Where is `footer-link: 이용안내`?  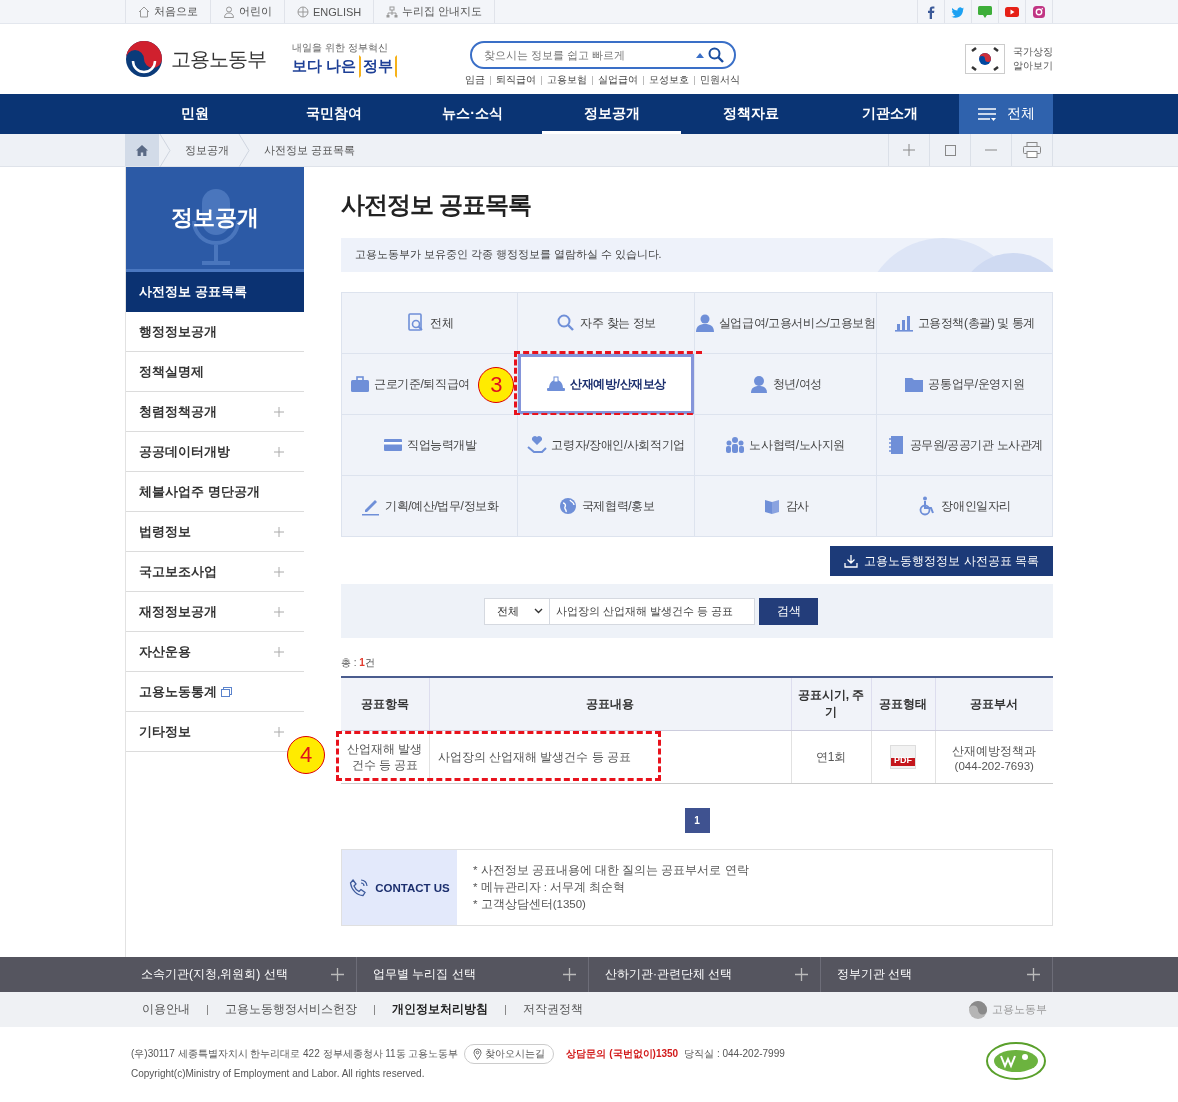 footer-link: 이용안내 is located at coordinates (166, 1009).